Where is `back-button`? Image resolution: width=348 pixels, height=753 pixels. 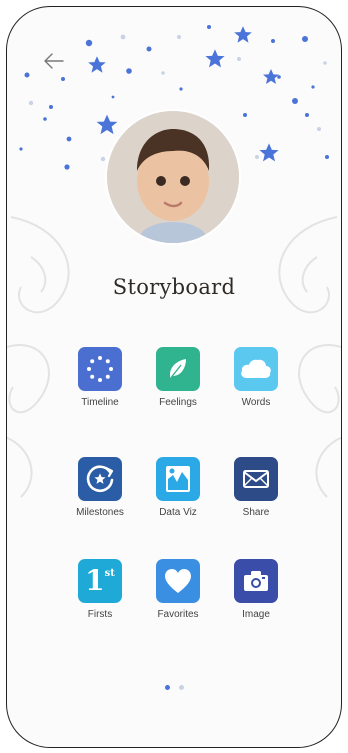 back-button is located at coordinates (54, 61).